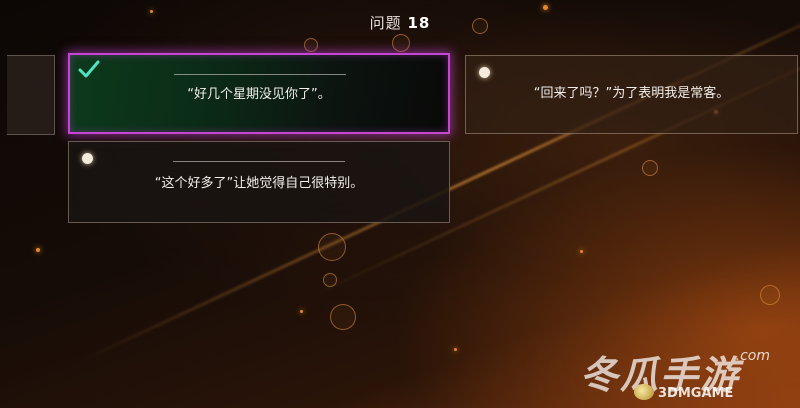 The width and height of the screenshot is (800, 408). I want to click on question-title: 问题 18, so click(400, 22).